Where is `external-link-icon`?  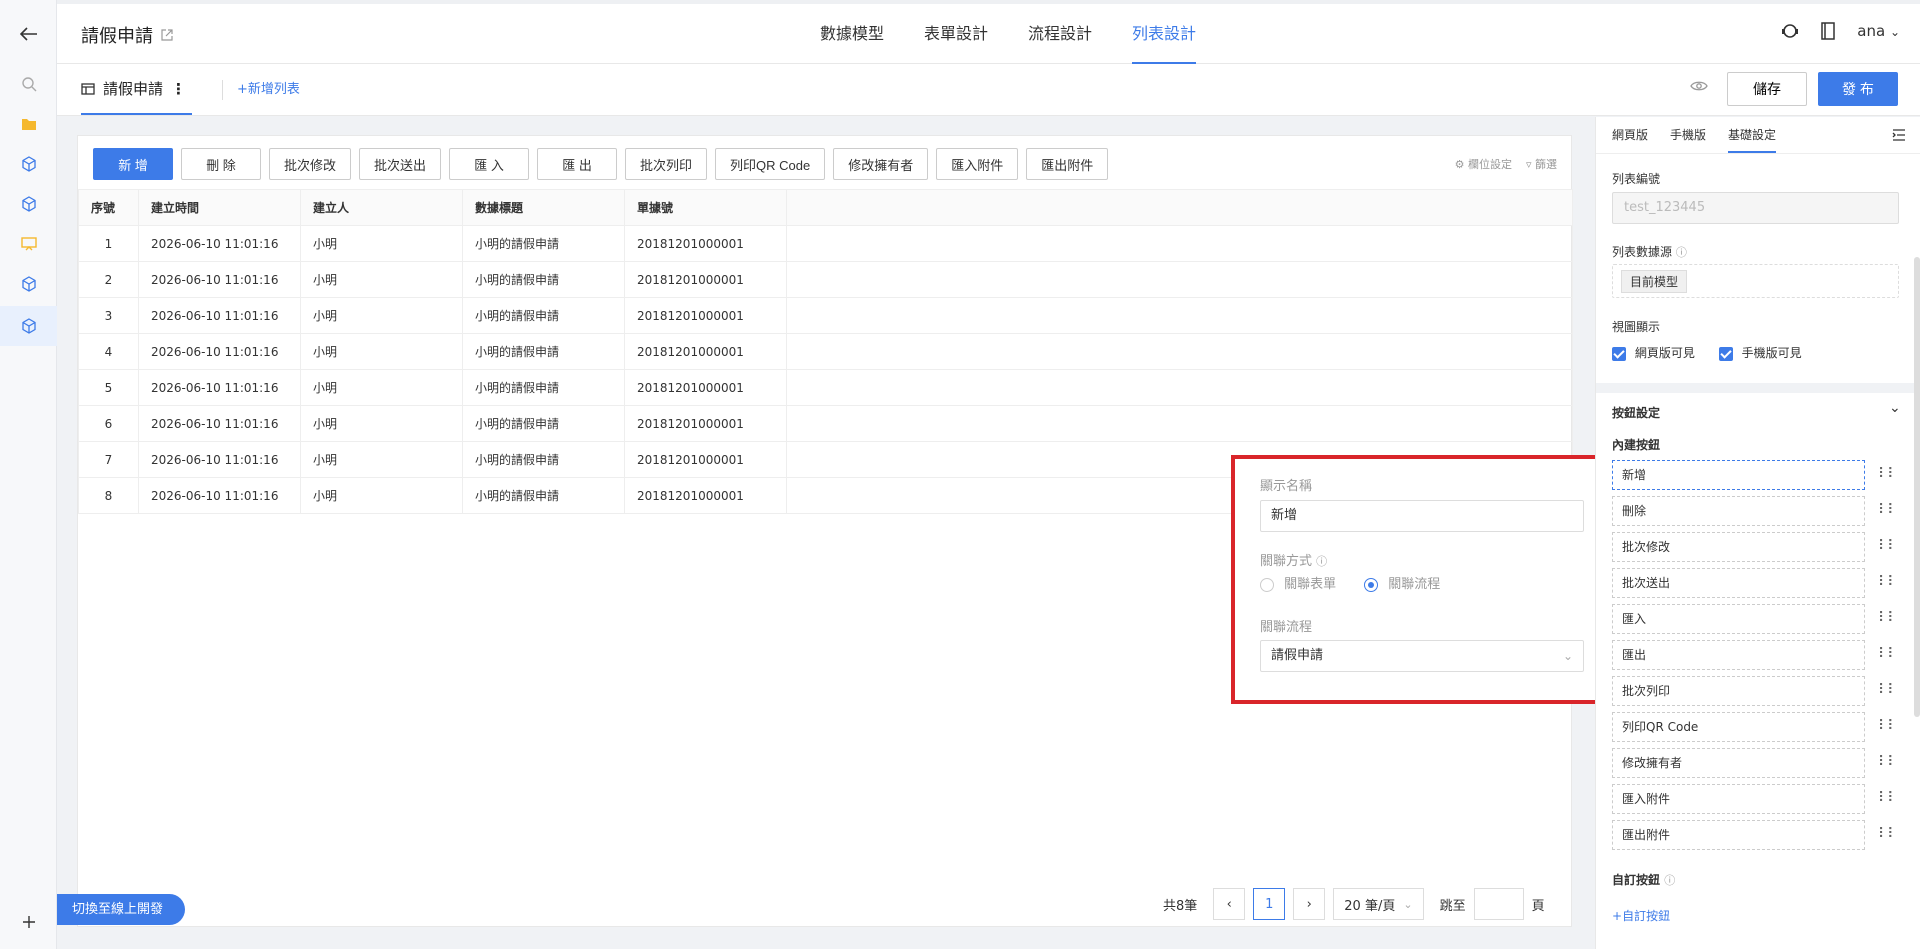
external-link-icon is located at coordinates (167, 35).